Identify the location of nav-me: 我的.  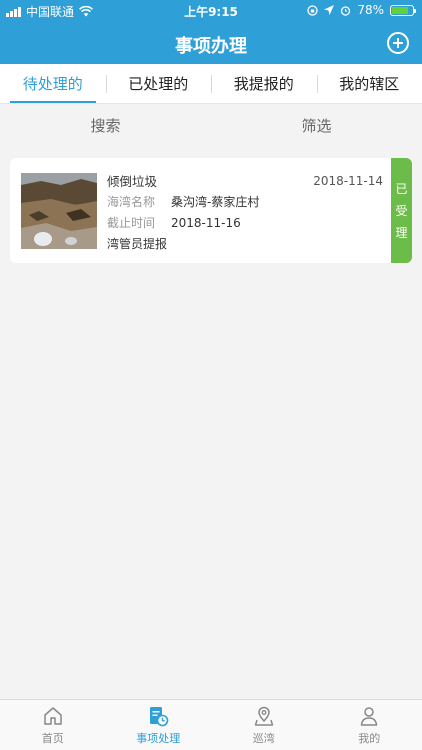
(369, 725).